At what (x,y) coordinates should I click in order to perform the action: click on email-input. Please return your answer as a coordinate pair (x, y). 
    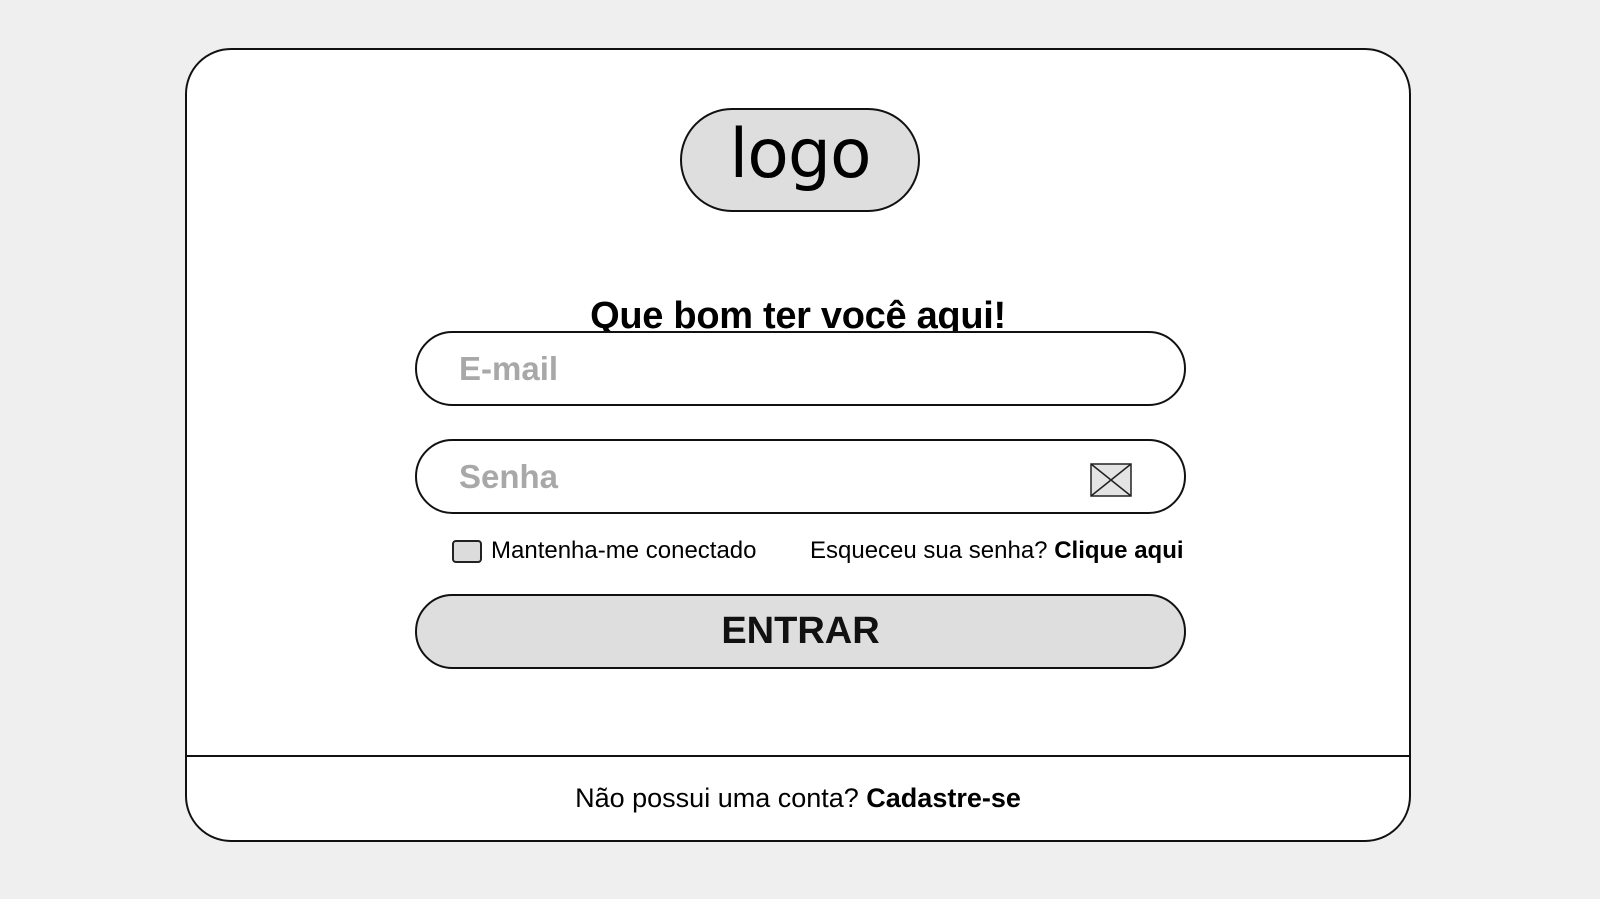
    Looking at the image, I should click on (739, 369).